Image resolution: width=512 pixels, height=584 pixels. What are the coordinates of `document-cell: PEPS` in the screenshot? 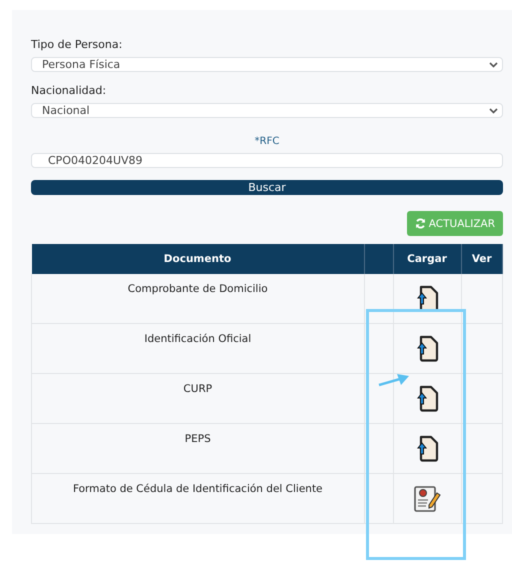 It's located at (198, 449).